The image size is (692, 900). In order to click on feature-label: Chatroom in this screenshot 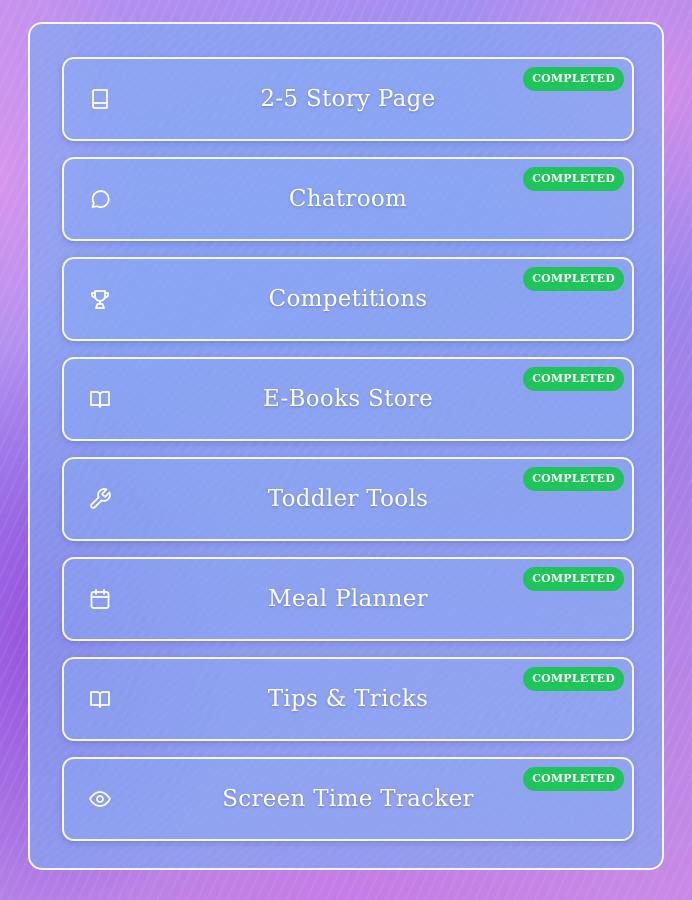, I will do `click(348, 199)`.